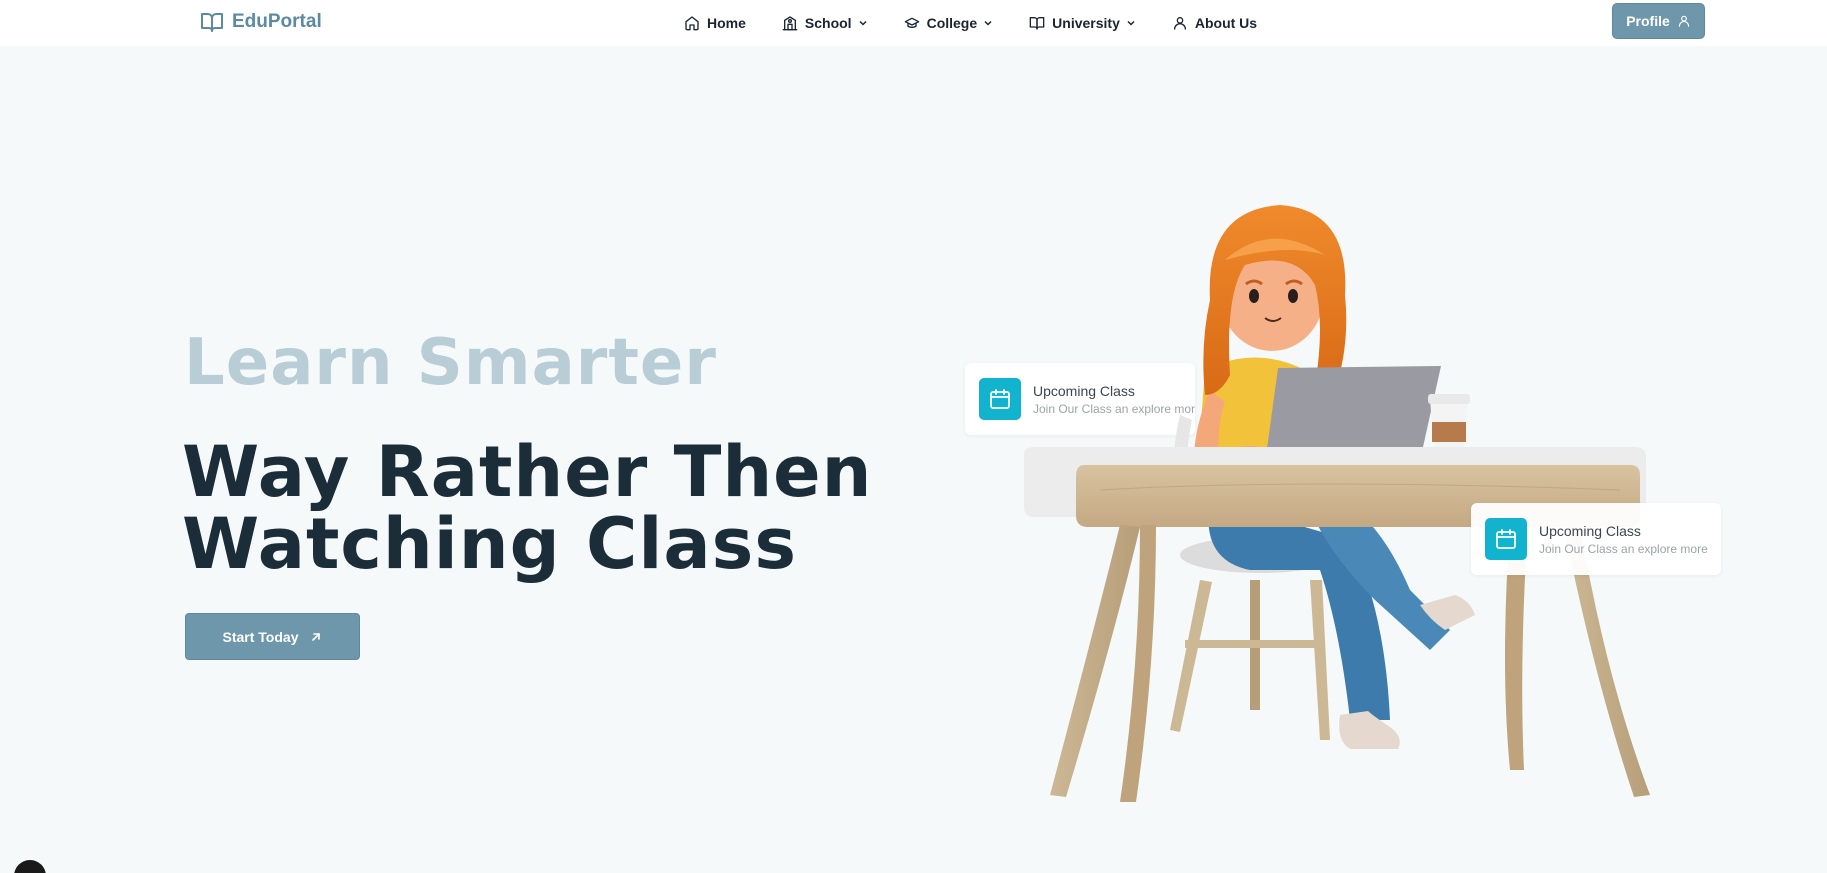 This screenshot has height=873, width=1827. I want to click on arrow-up-right-icon, so click(316, 636).